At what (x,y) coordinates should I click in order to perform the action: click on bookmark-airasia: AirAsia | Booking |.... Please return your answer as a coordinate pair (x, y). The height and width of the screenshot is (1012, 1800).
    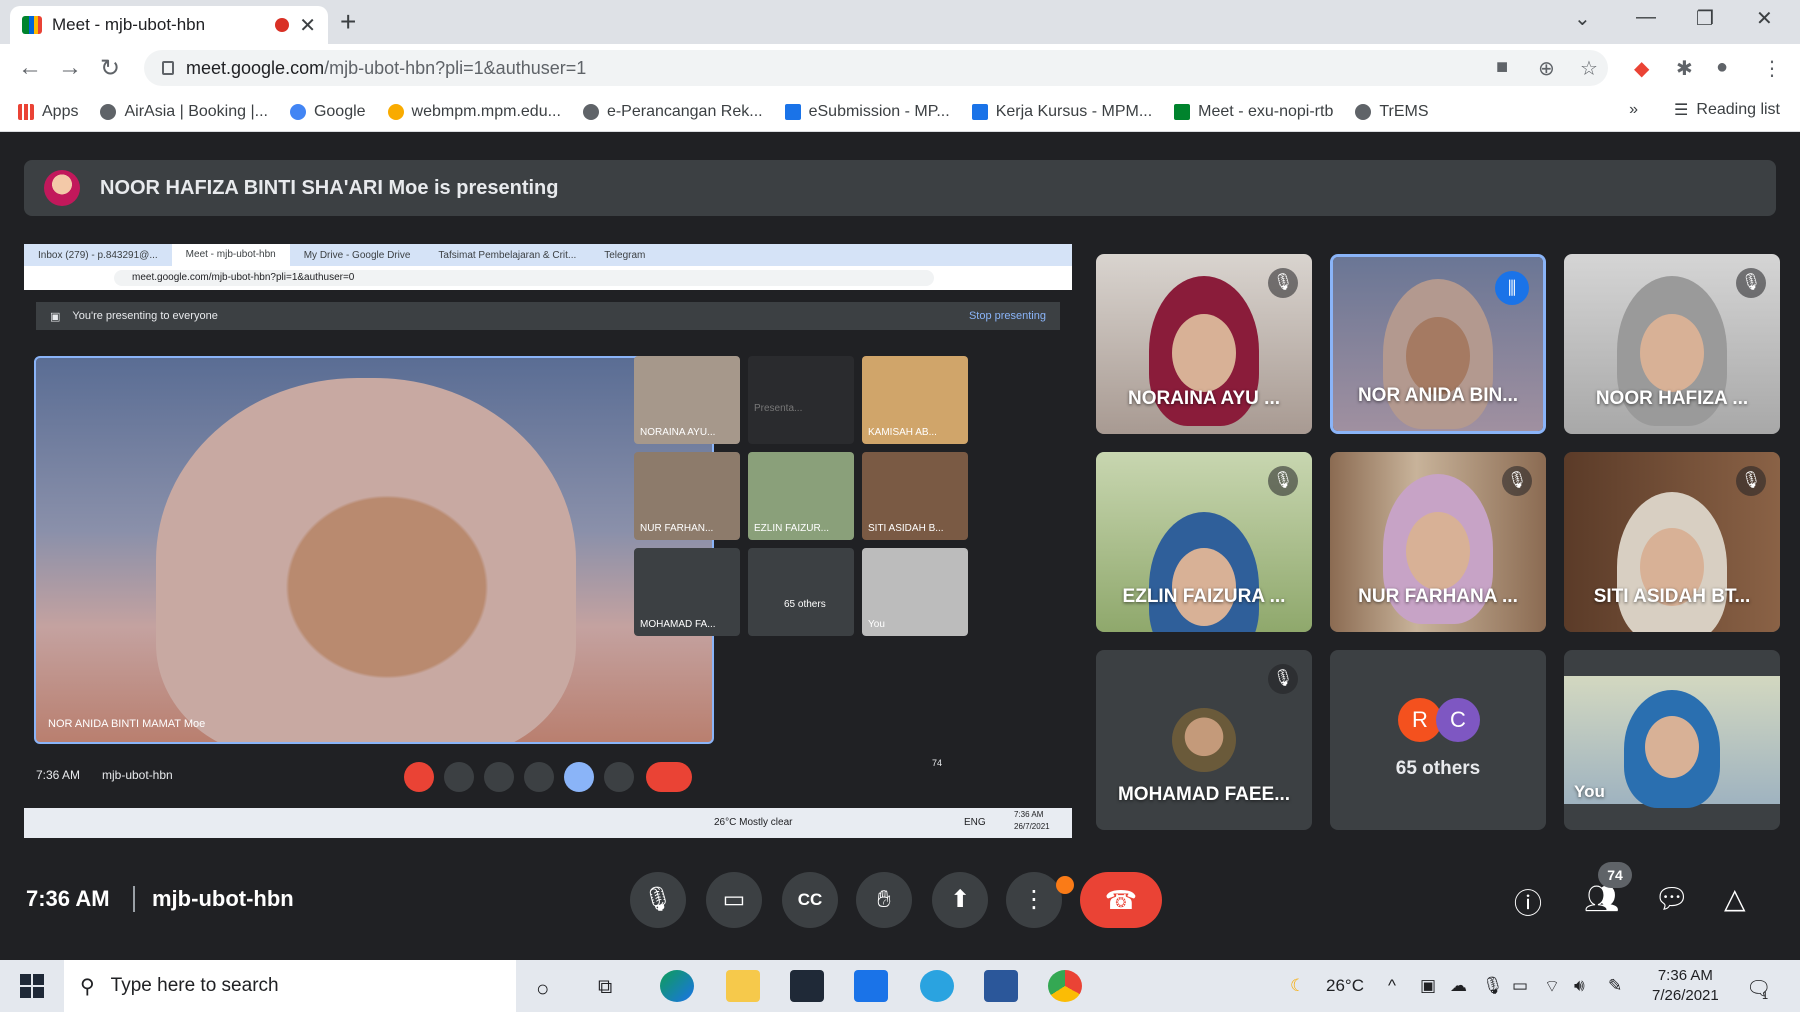
    Looking at the image, I should click on (184, 111).